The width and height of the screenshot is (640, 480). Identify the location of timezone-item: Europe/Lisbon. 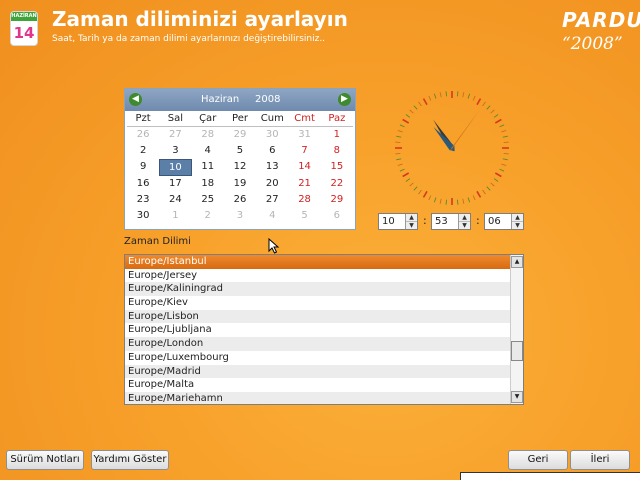
(318, 316).